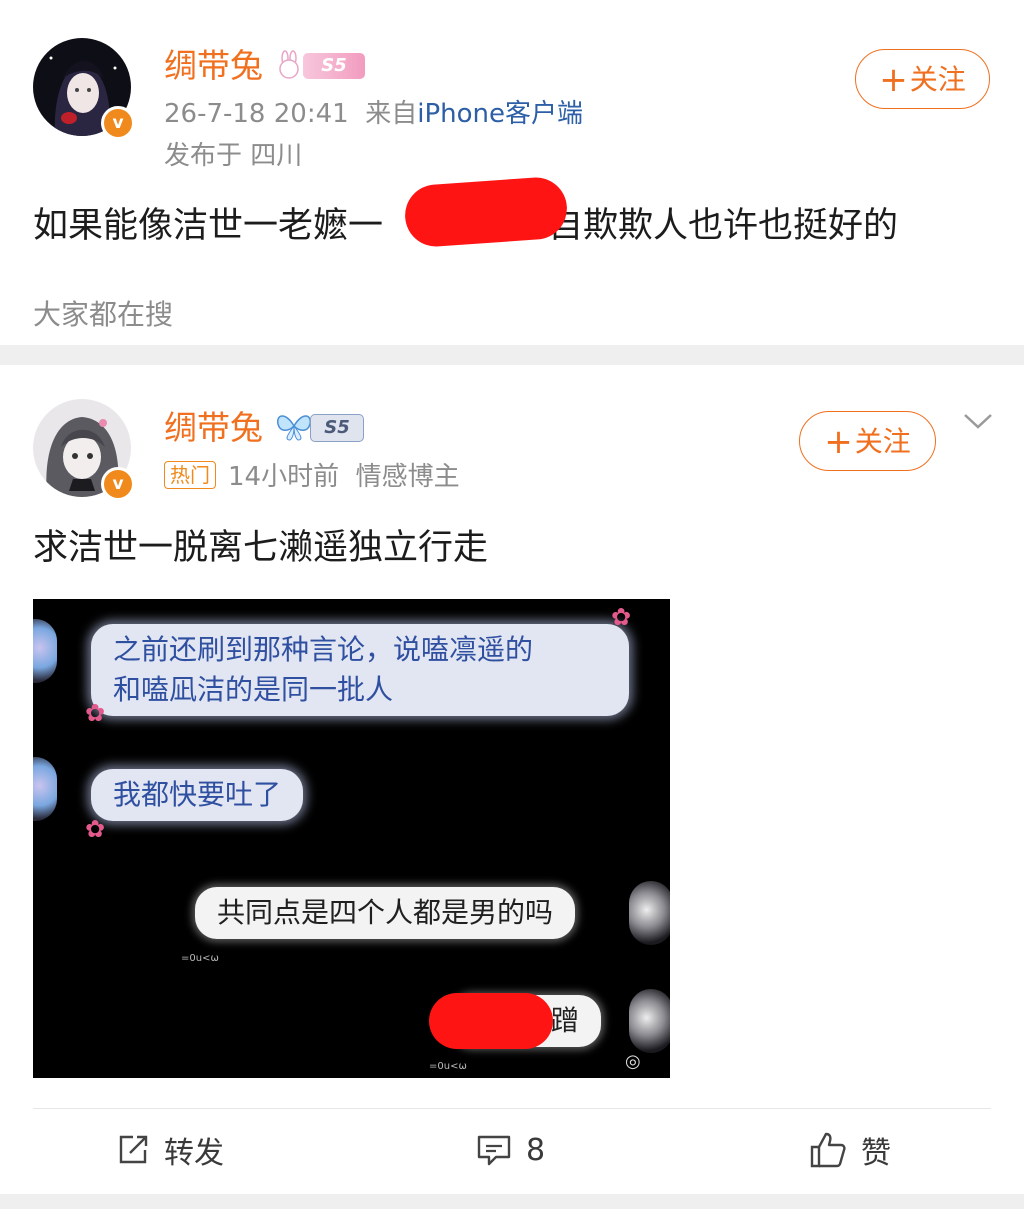  What do you see at coordinates (194, 1153) in the screenshot?
I see `repost-label: 转发` at bounding box center [194, 1153].